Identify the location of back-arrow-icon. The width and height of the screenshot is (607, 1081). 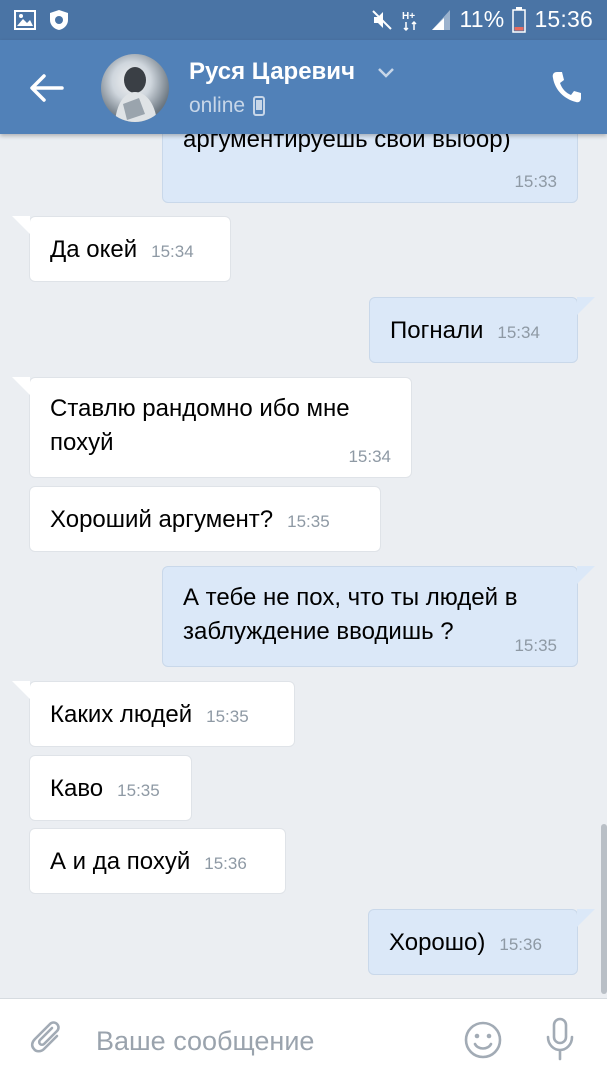
(46, 88).